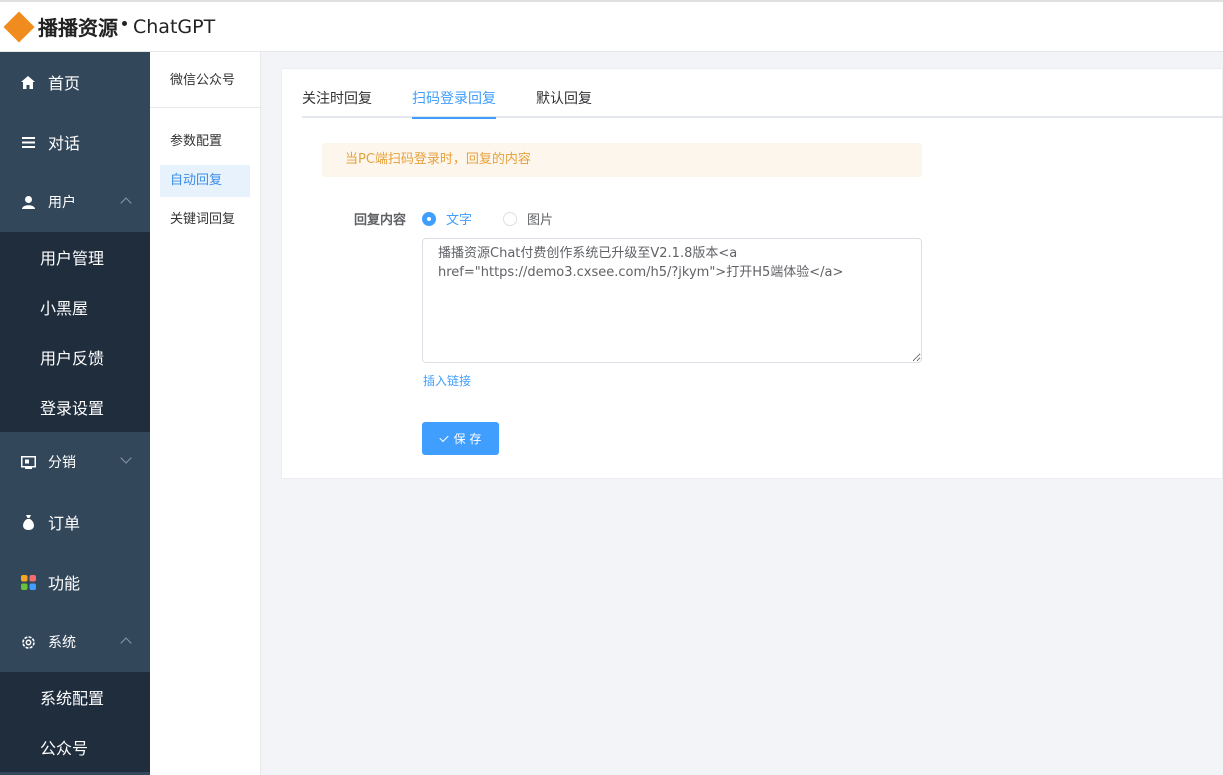 The height and width of the screenshot is (775, 1223). What do you see at coordinates (622, 160) in the screenshot?
I see `notice-alert: 当PC端扫码登录时，回复的内容` at bounding box center [622, 160].